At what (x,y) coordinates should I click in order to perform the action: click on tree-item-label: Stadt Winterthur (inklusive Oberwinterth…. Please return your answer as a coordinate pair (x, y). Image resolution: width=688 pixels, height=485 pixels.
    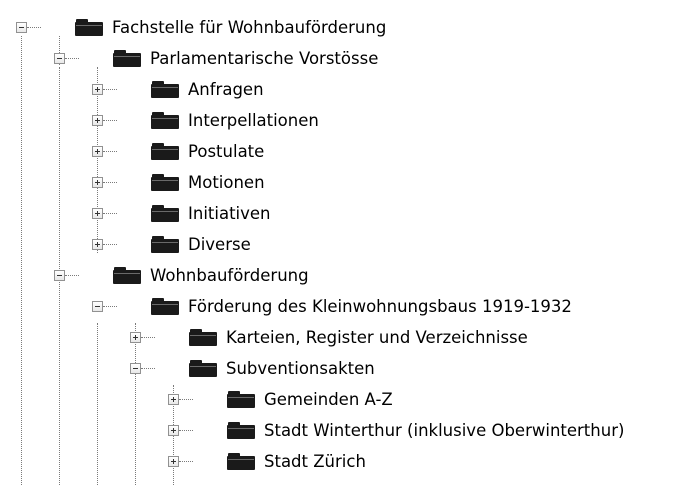
    Looking at the image, I should click on (444, 431).